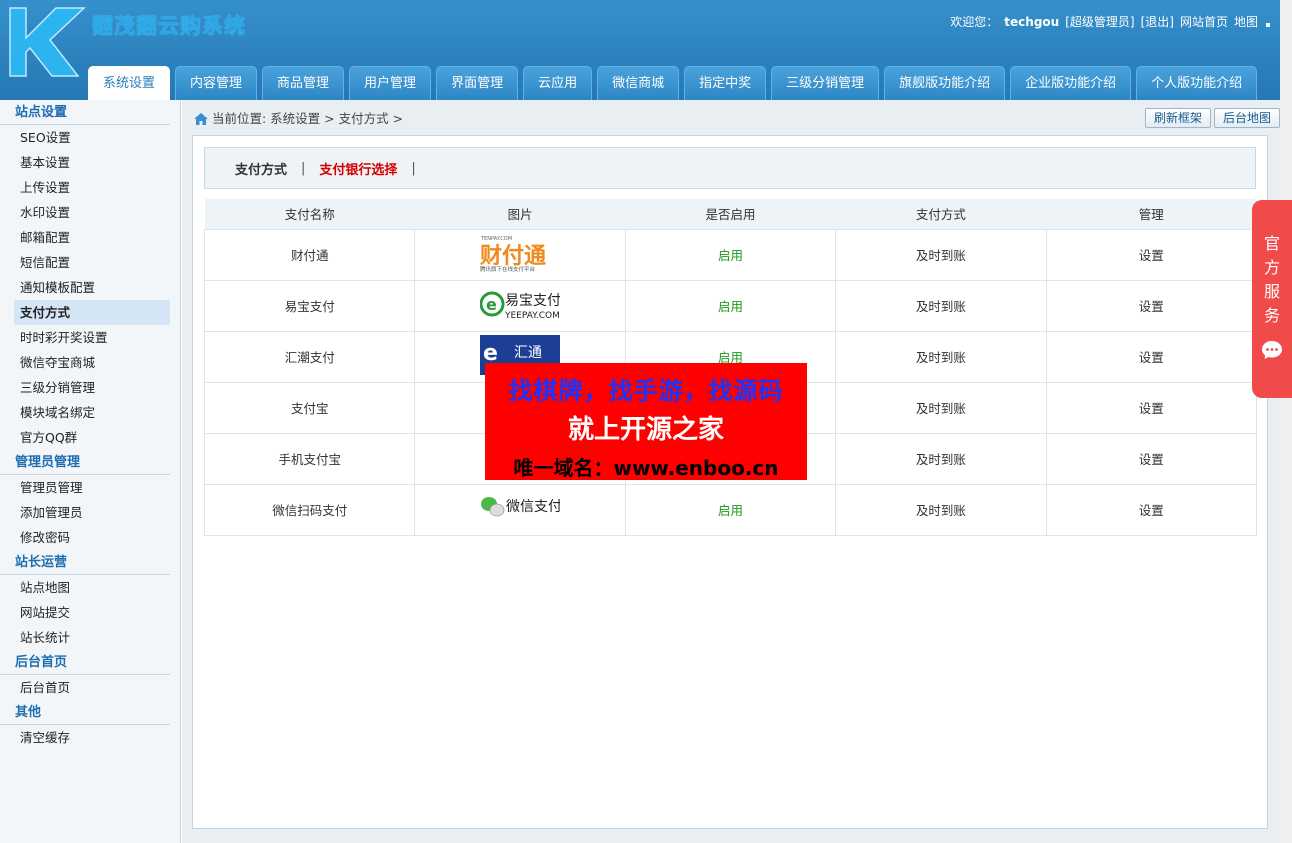 Image resolution: width=1292 pixels, height=843 pixels. I want to click on subtabs: 支付方式 | 支付银行选择 |, so click(730, 168).